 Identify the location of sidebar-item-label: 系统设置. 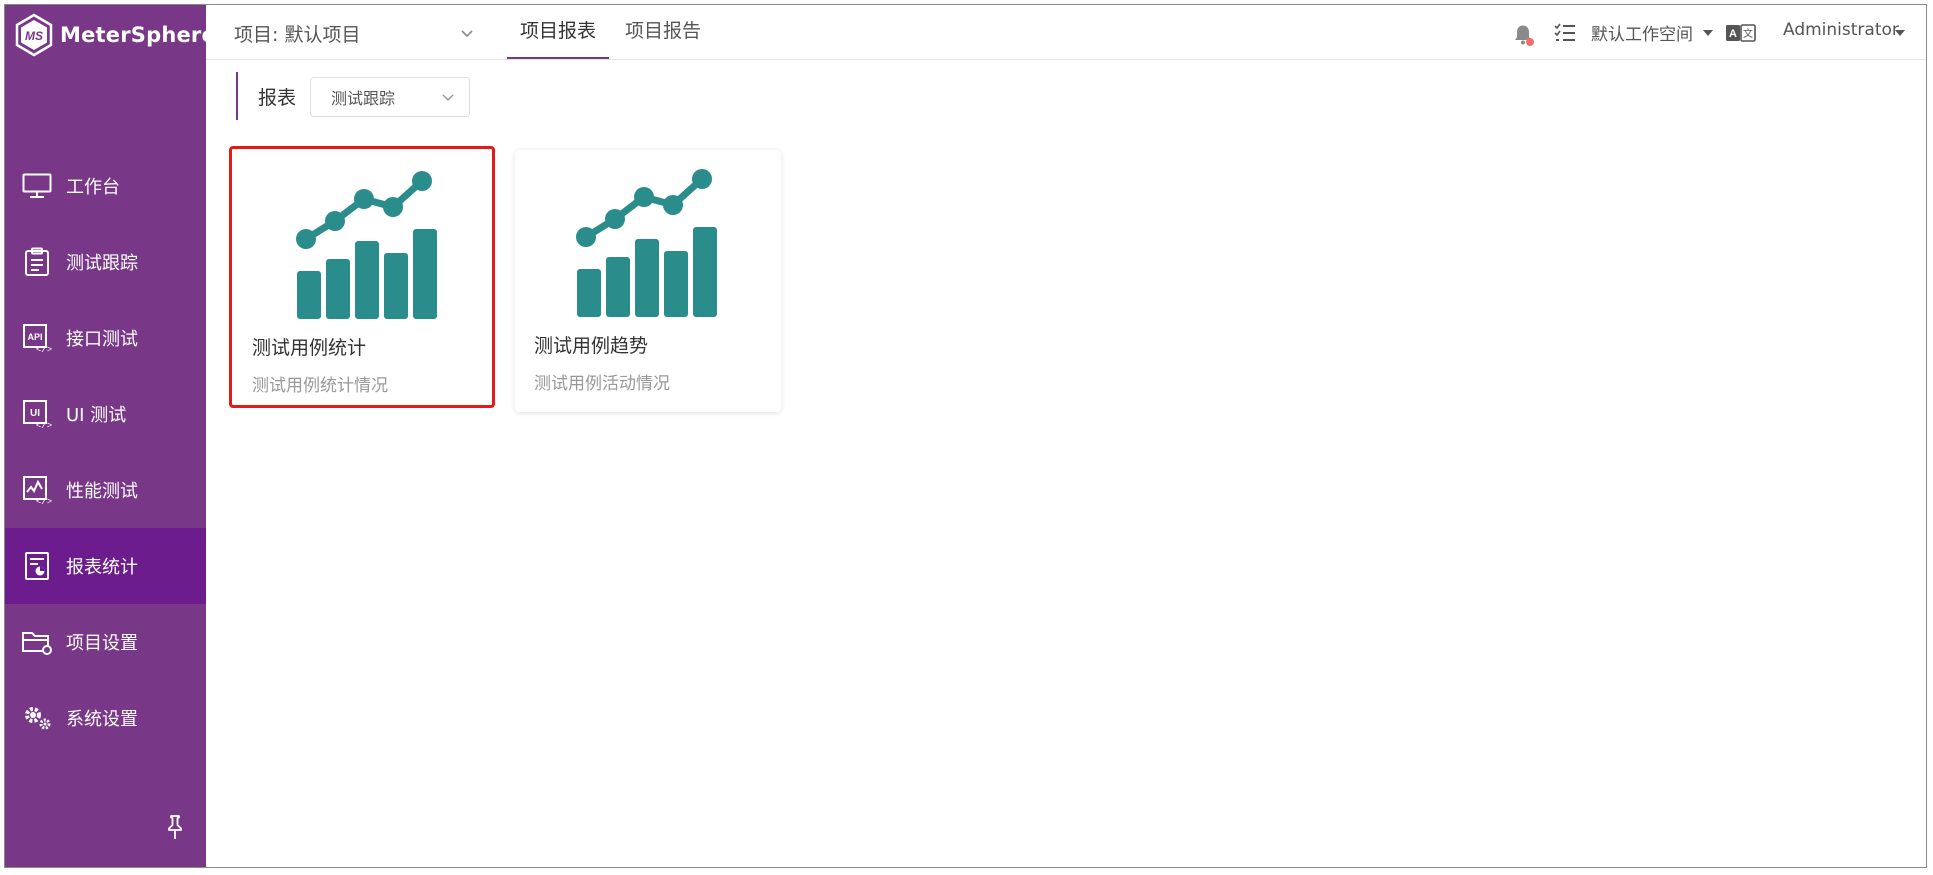
(102, 719).